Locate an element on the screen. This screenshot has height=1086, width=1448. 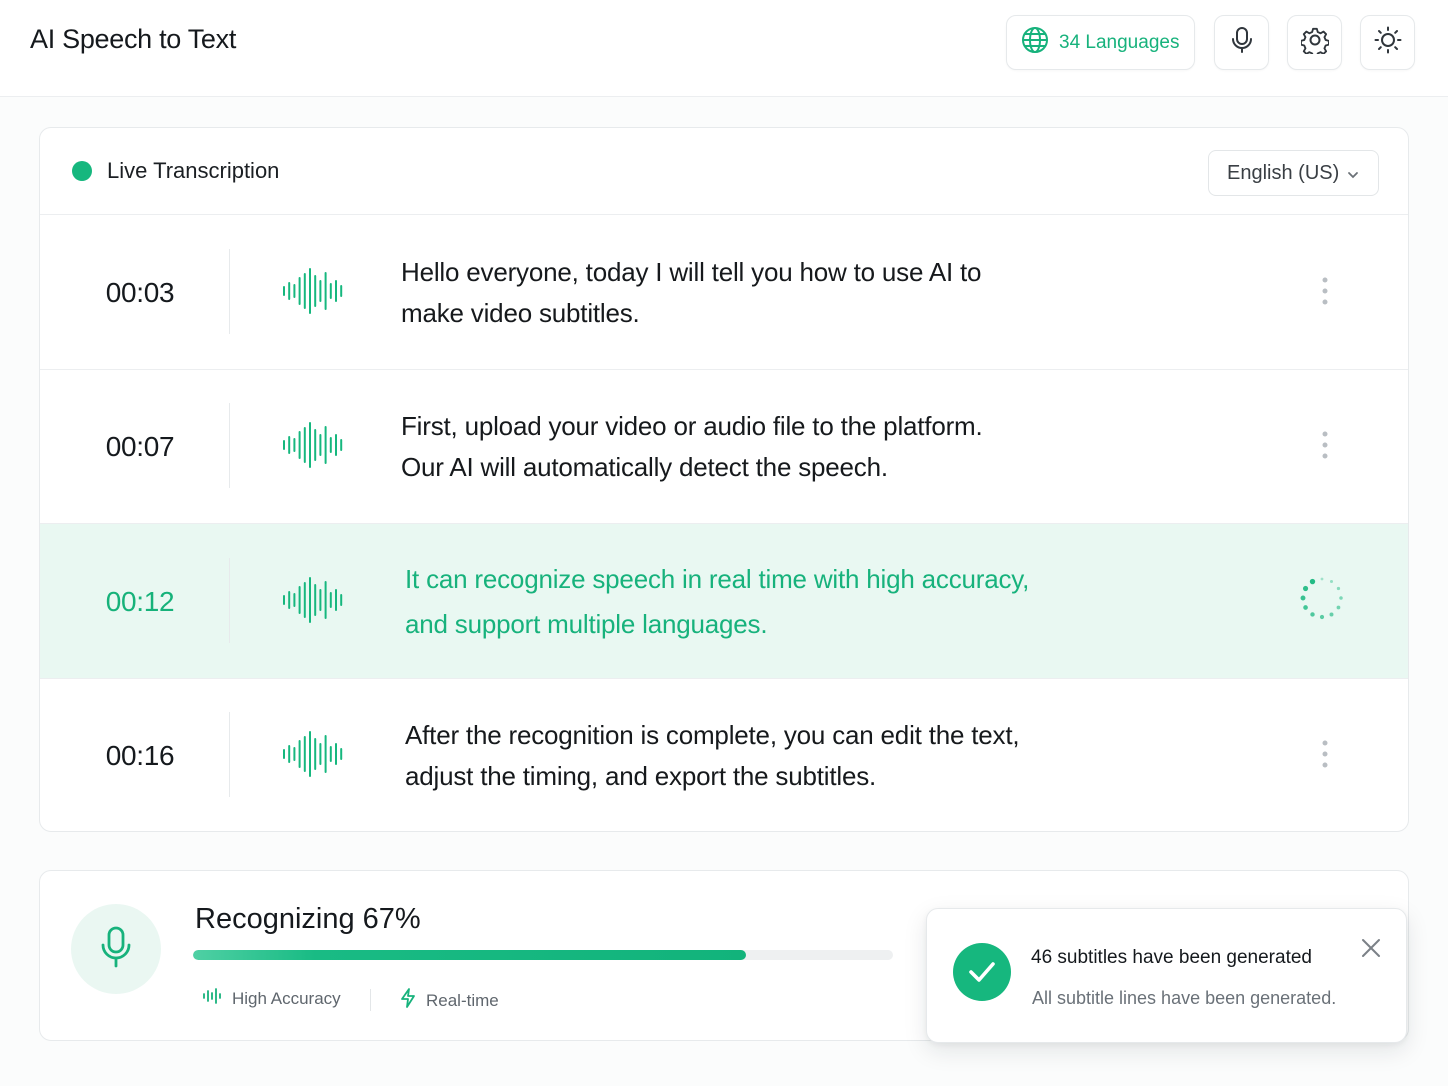
languages-button: 34 Languages is located at coordinates (1100, 42).